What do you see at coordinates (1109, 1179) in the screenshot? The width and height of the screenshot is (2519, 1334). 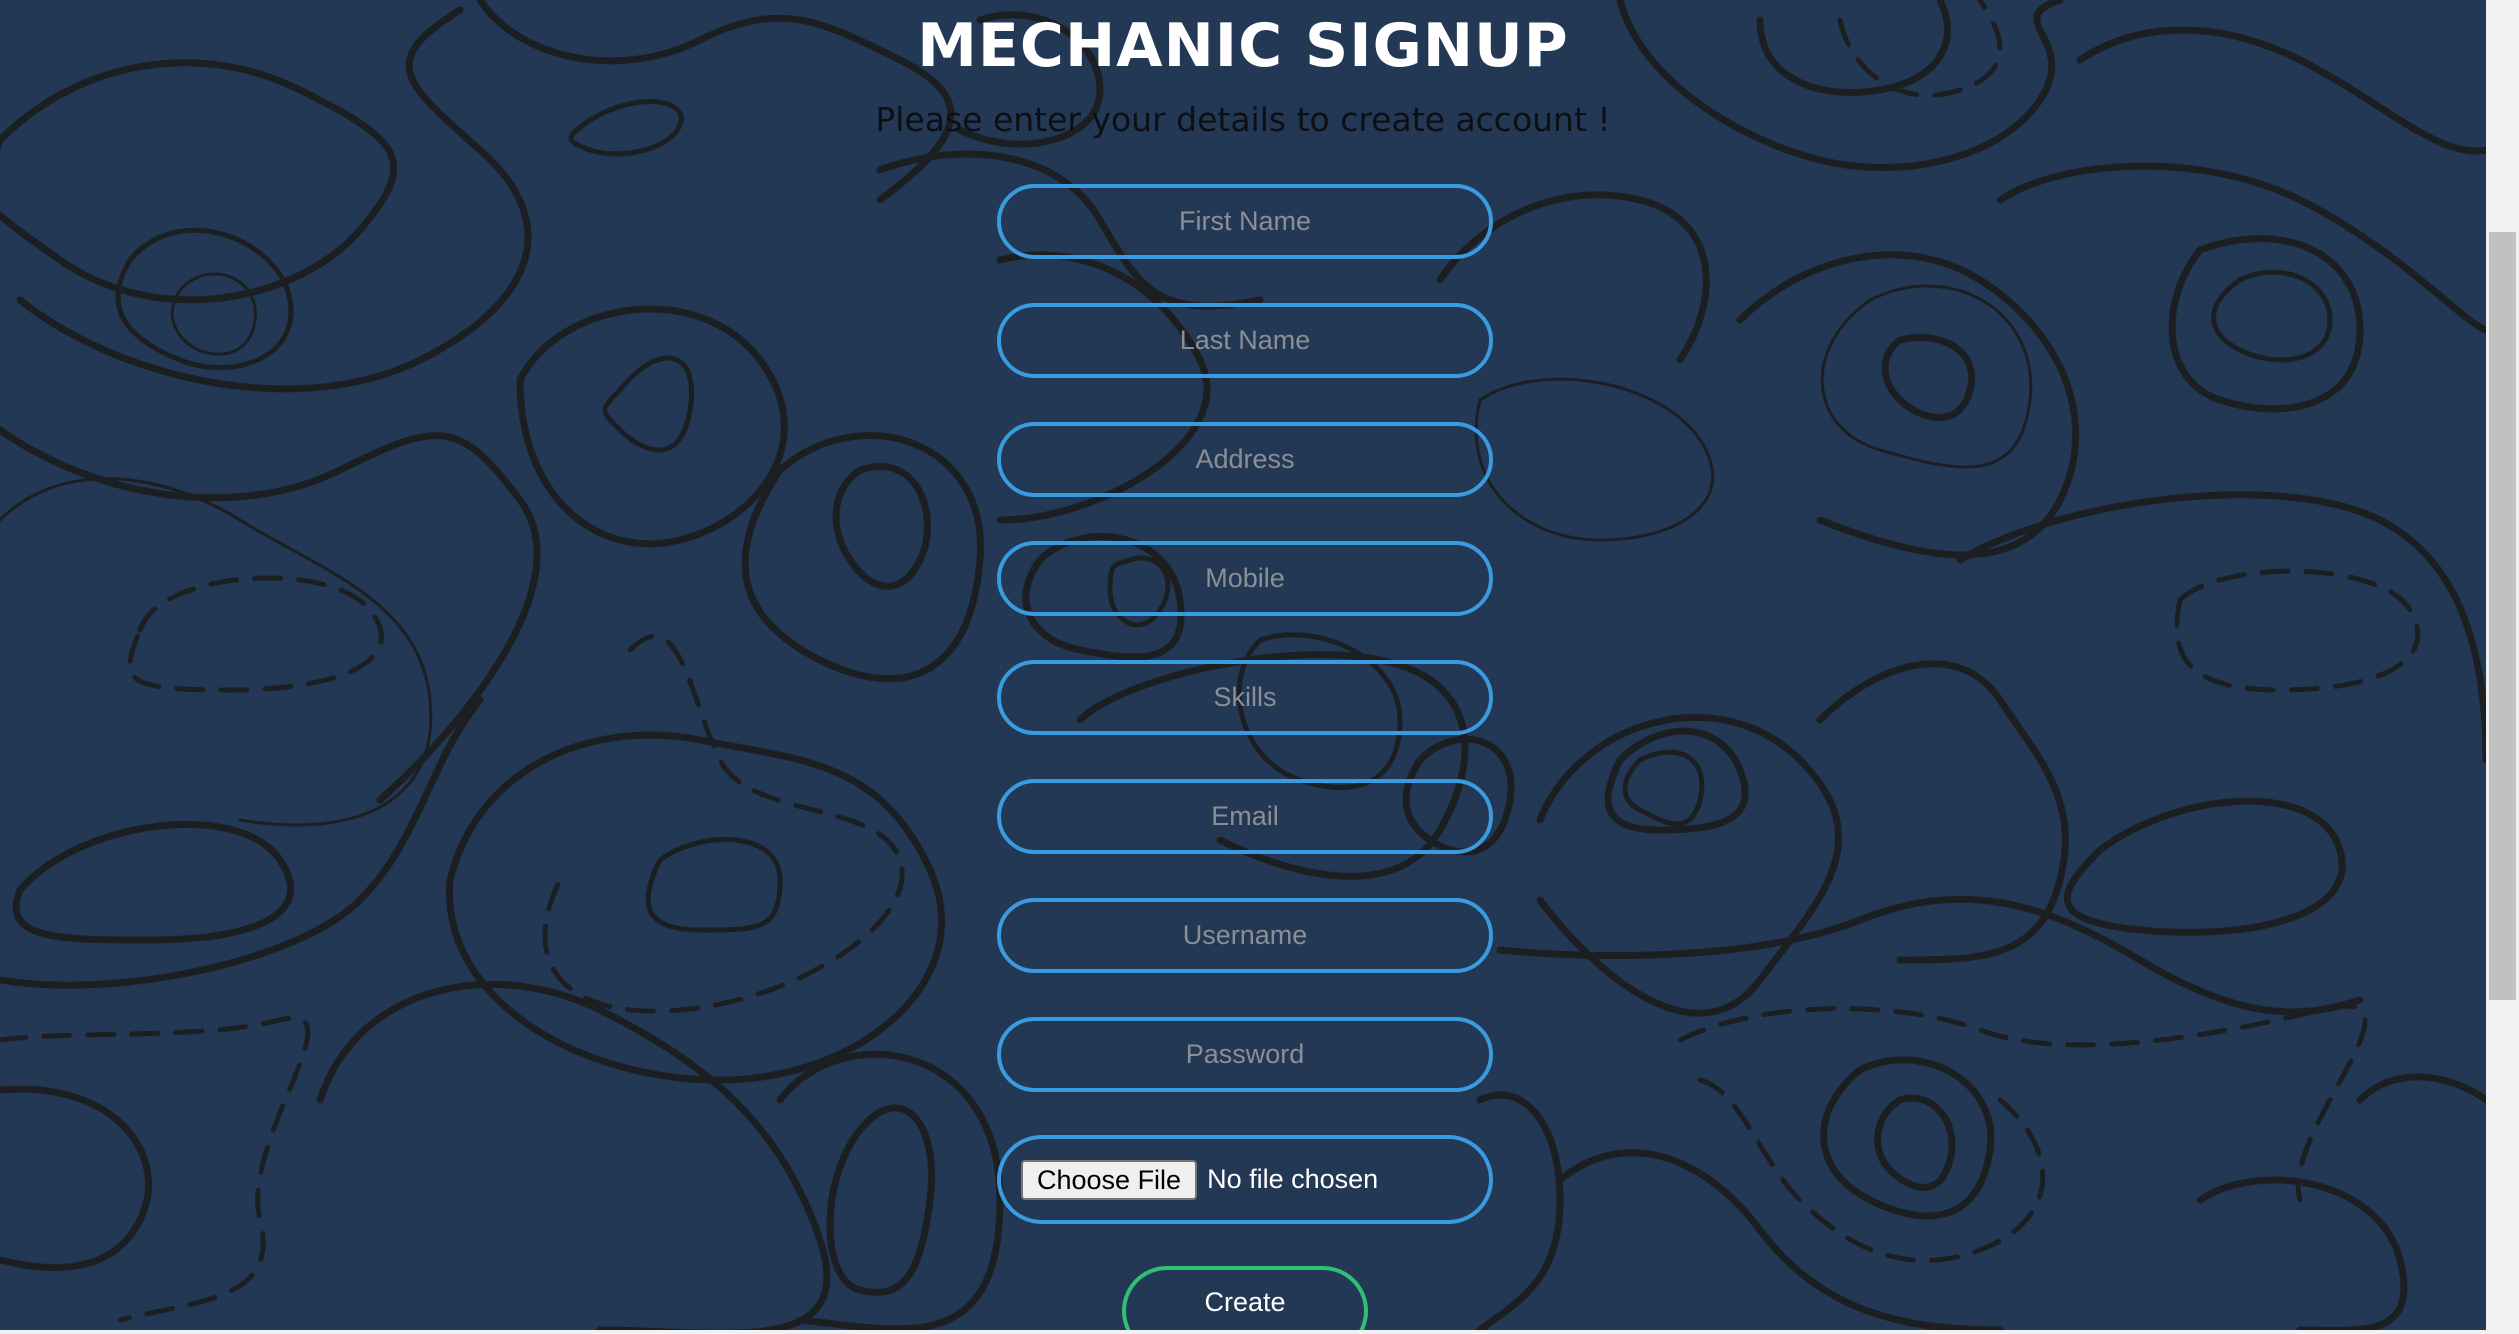 I see `choose-file-button: Choose File` at bounding box center [1109, 1179].